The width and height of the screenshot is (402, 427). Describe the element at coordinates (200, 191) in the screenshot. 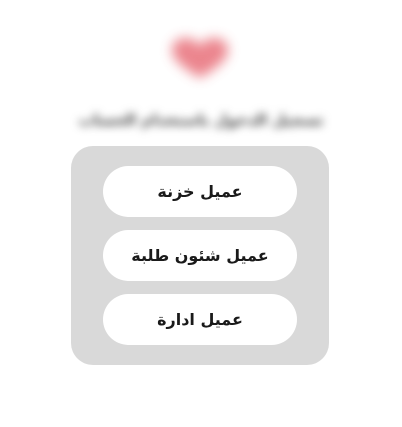

I see `treasury-client-button: عميل خزنة` at that location.